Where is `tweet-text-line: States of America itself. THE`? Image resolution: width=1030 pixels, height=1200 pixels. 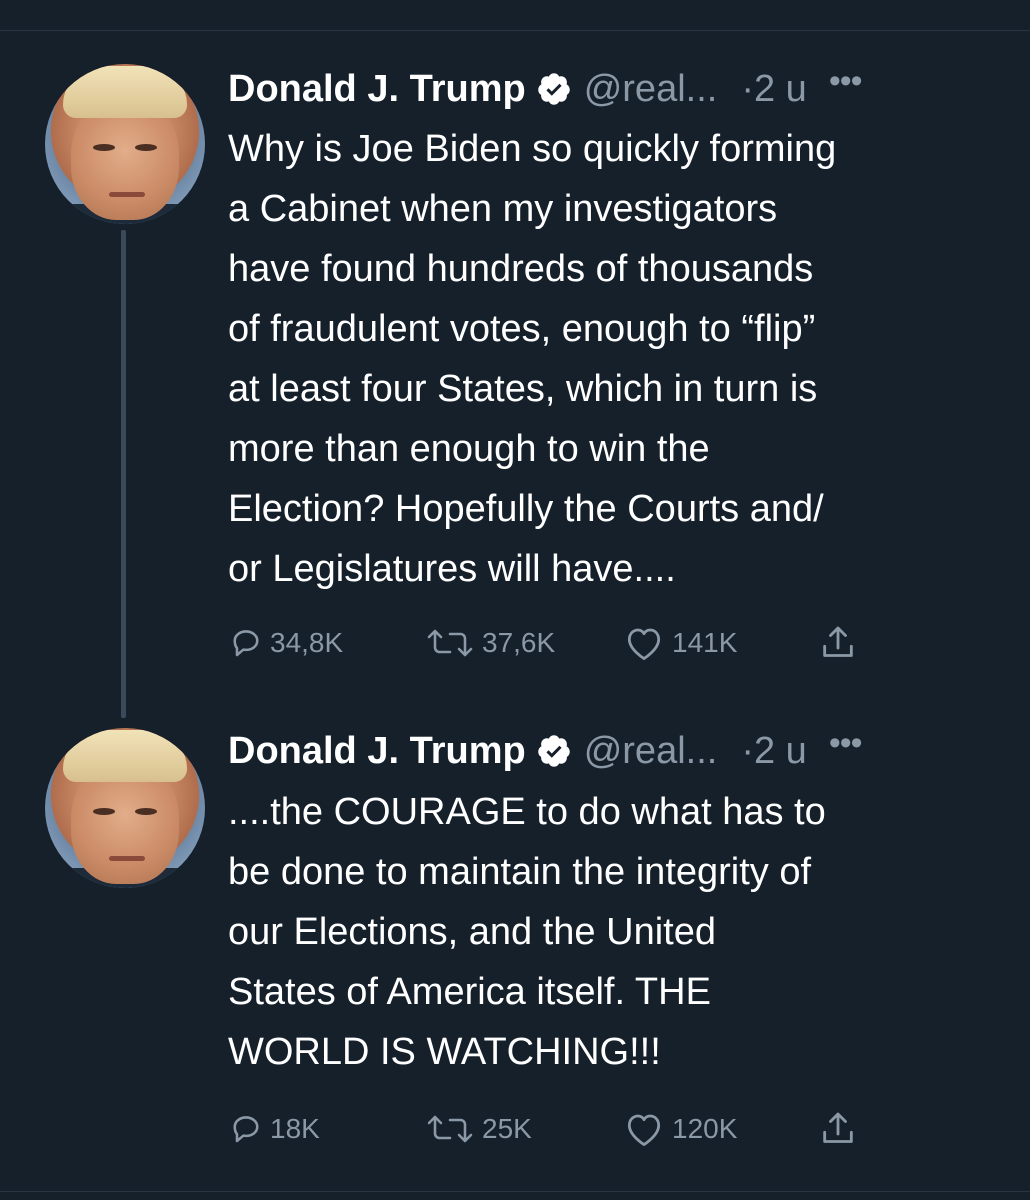 tweet-text-line: States of America itself. THE is located at coordinates (469, 992).